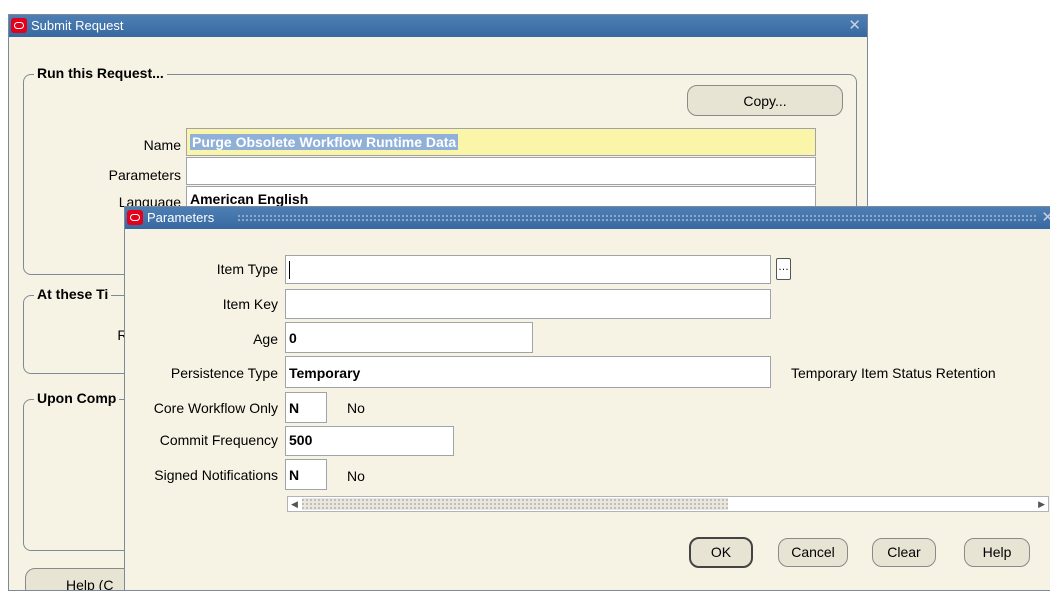 The height and width of the screenshot is (591, 1050). Describe the element at coordinates (904, 552) in the screenshot. I see `clear-button: Clear` at that location.